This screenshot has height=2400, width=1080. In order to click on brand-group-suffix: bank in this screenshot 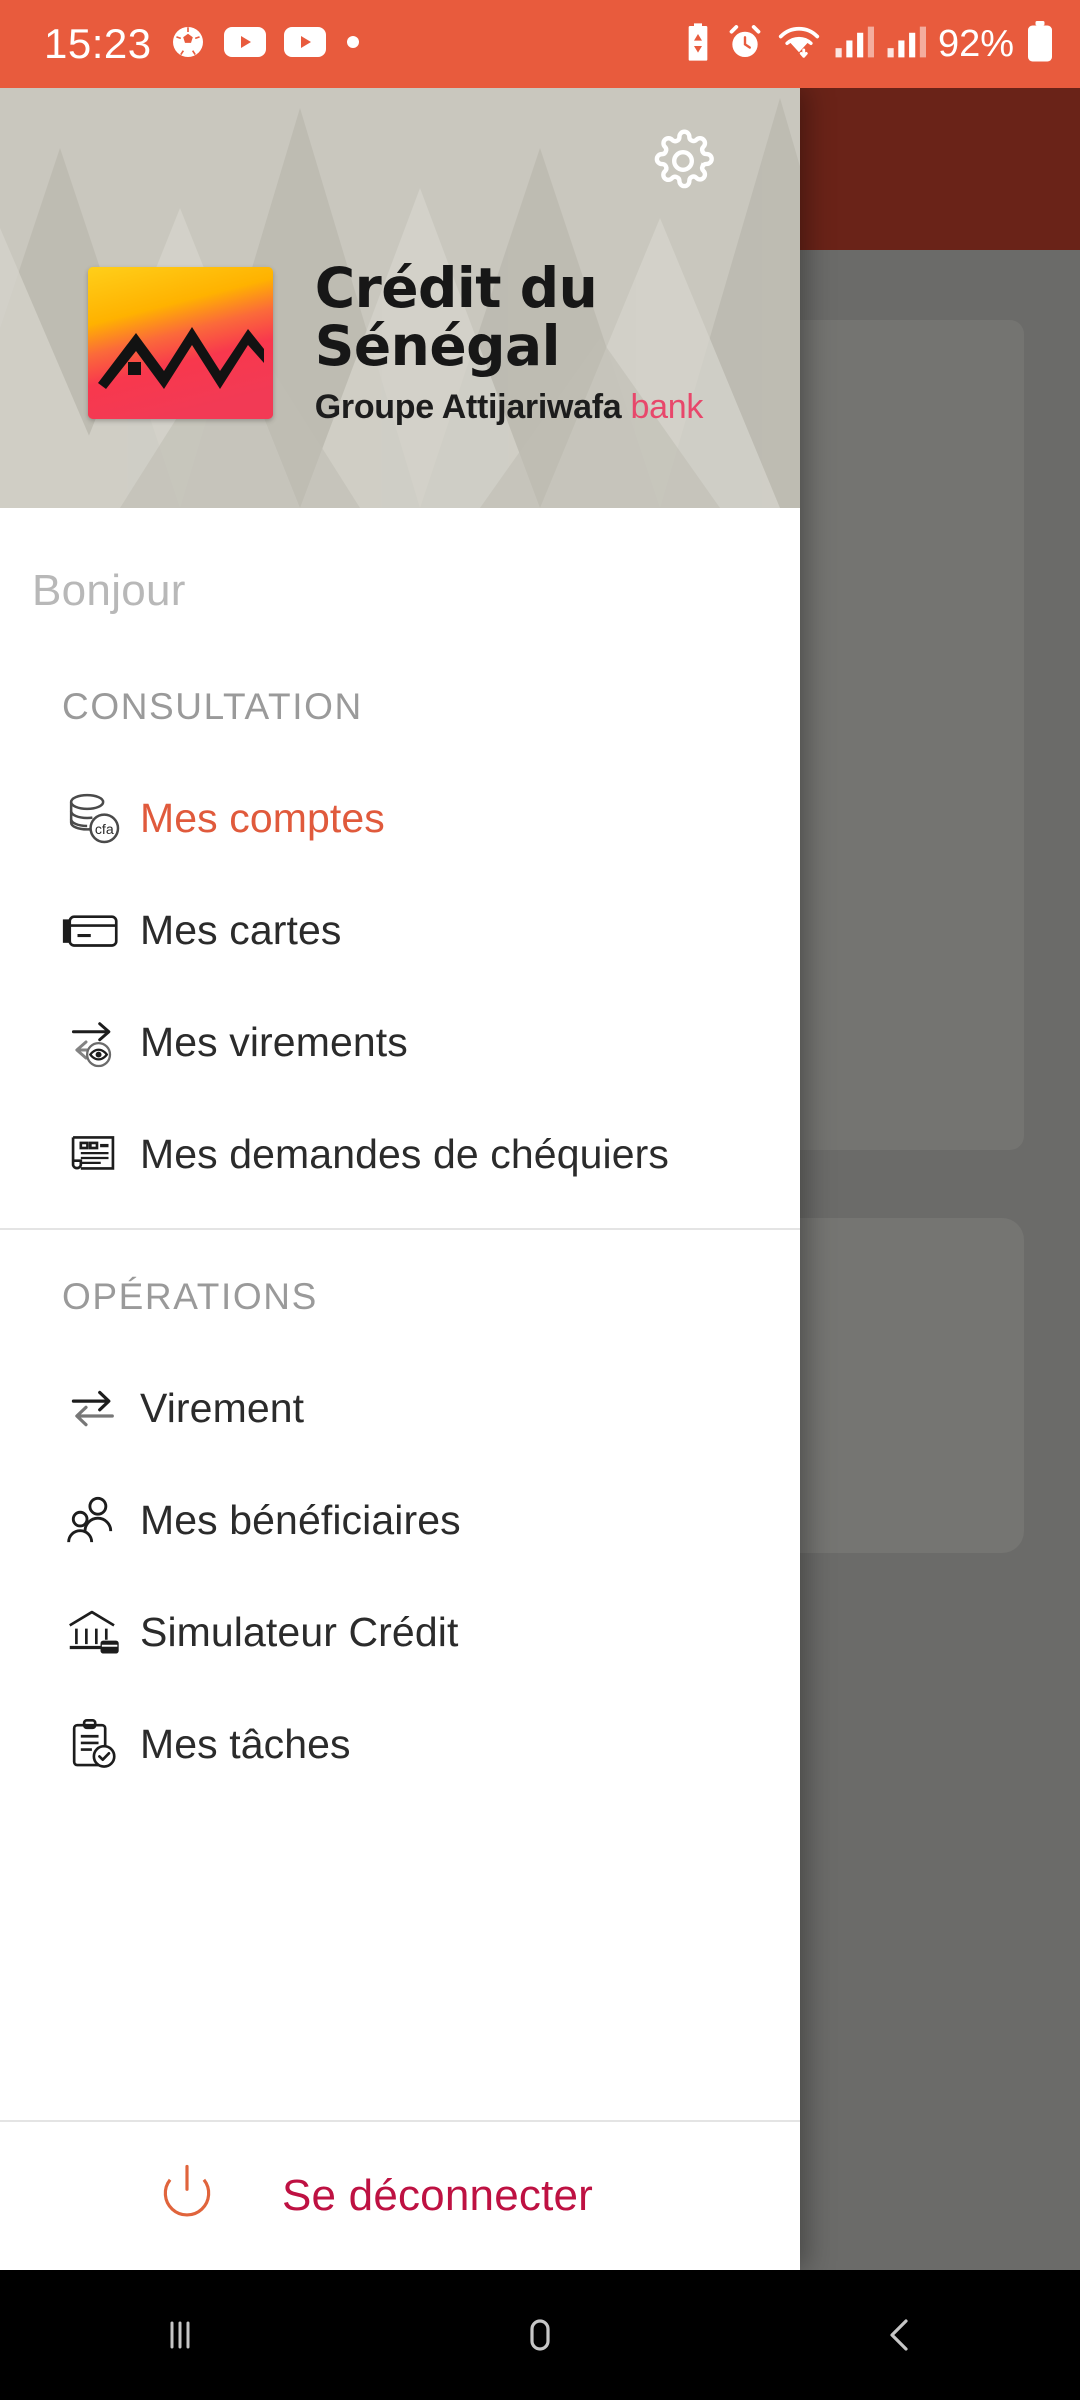, I will do `click(667, 406)`.